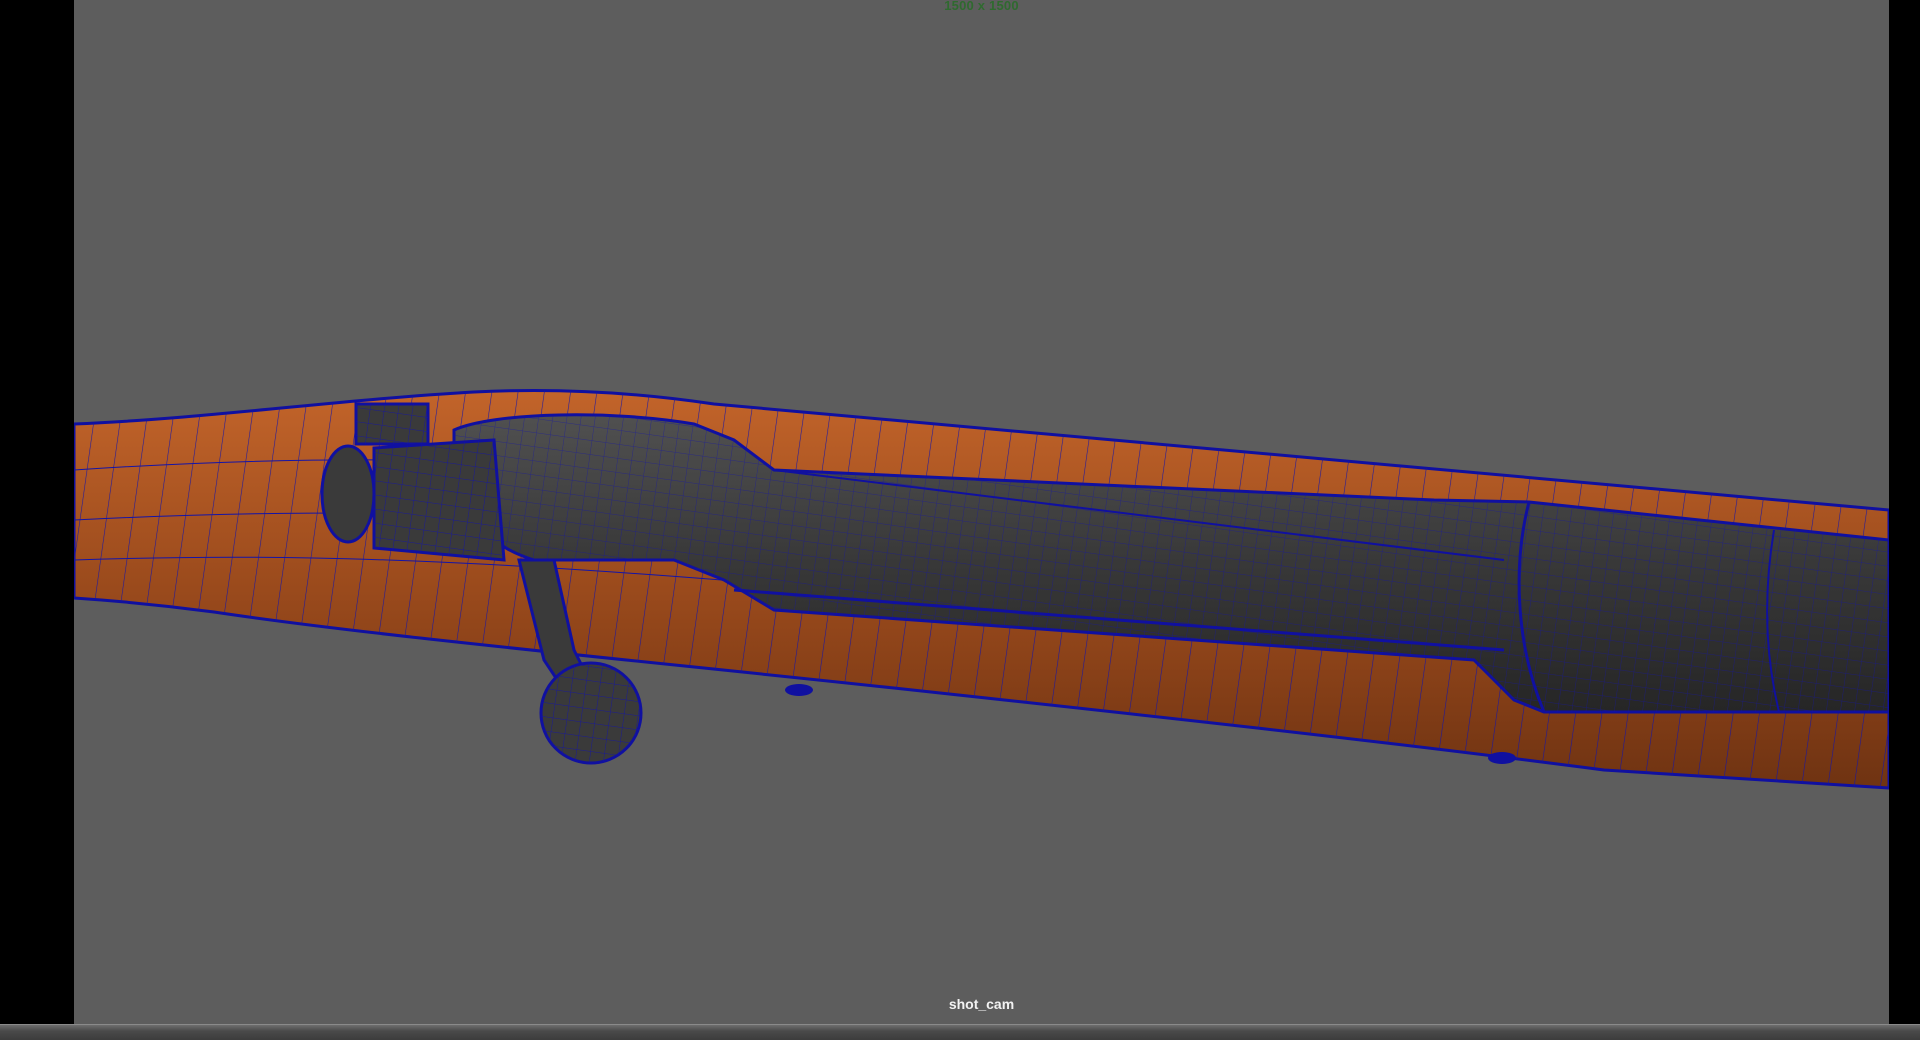 This screenshot has width=1920, height=1040. What do you see at coordinates (799, 690) in the screenshot?
I see `trigger-guard-screw` at bounding box center [799, 690].